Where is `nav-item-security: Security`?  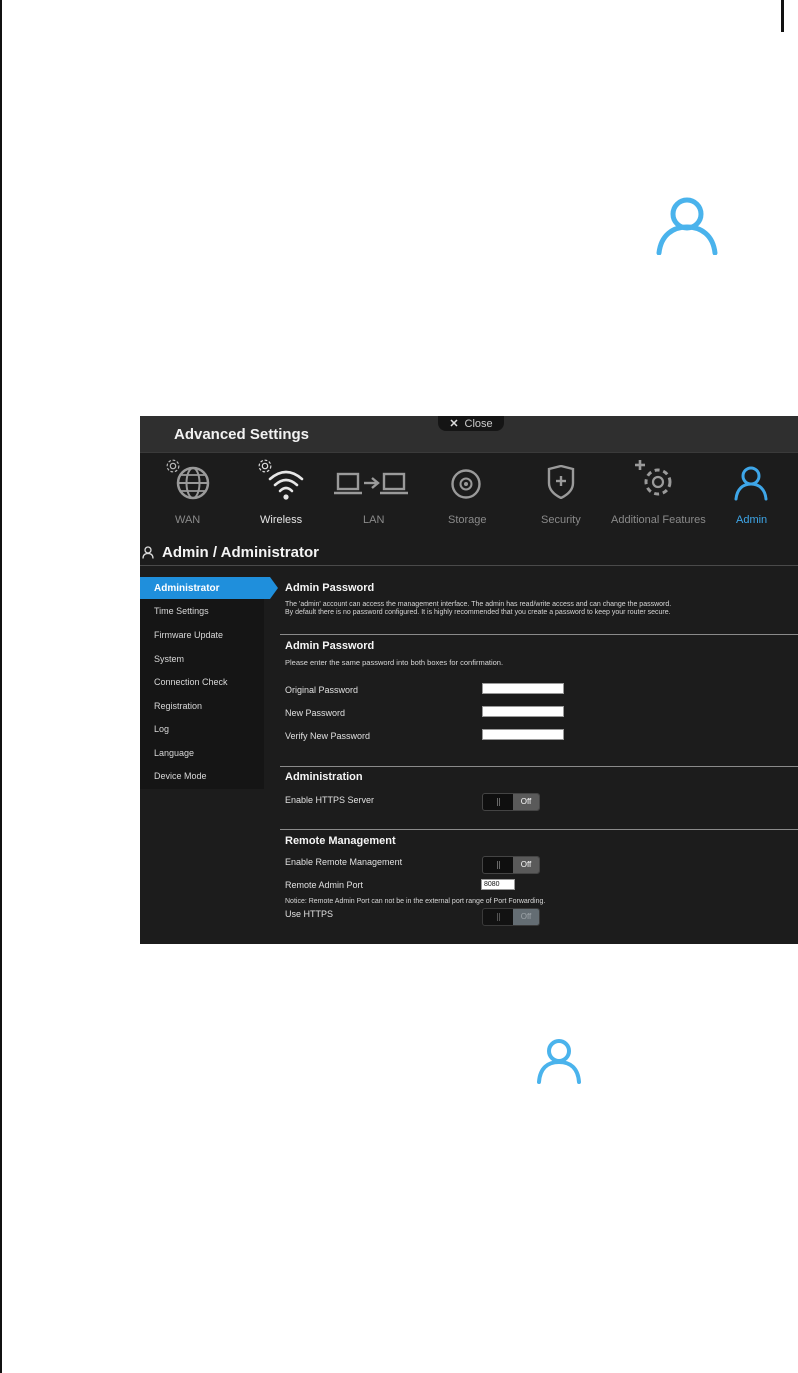
nav-item-security: Security is located at coordinates (564, 493).